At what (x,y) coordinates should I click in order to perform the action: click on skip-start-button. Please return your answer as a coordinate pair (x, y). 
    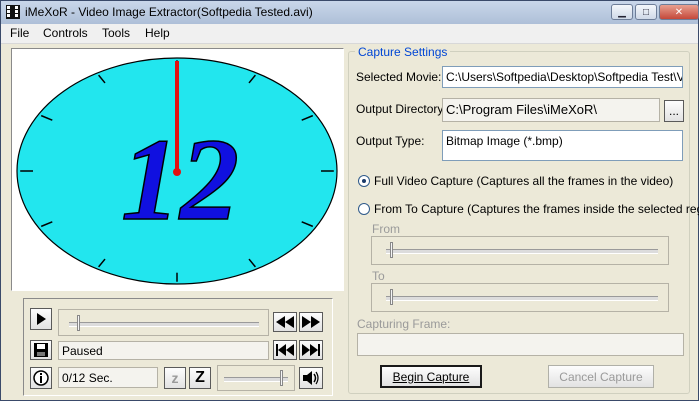
    Looking at the image, I should click on (285, 350).